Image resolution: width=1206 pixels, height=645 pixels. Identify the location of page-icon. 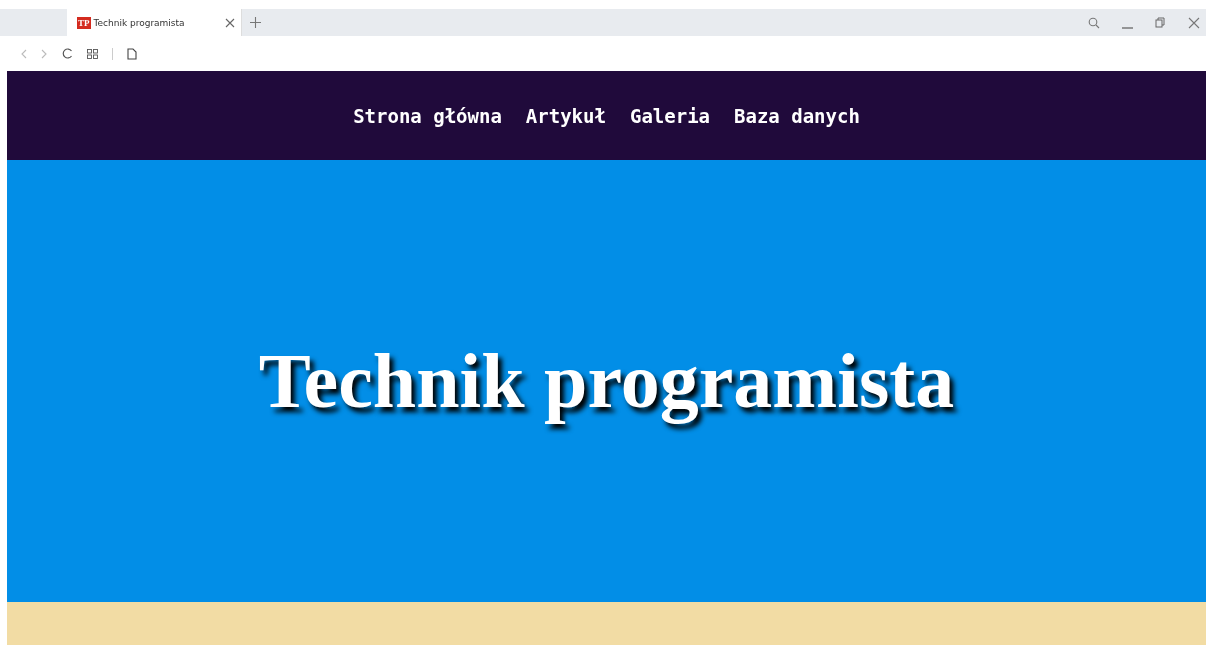
(132, 53).